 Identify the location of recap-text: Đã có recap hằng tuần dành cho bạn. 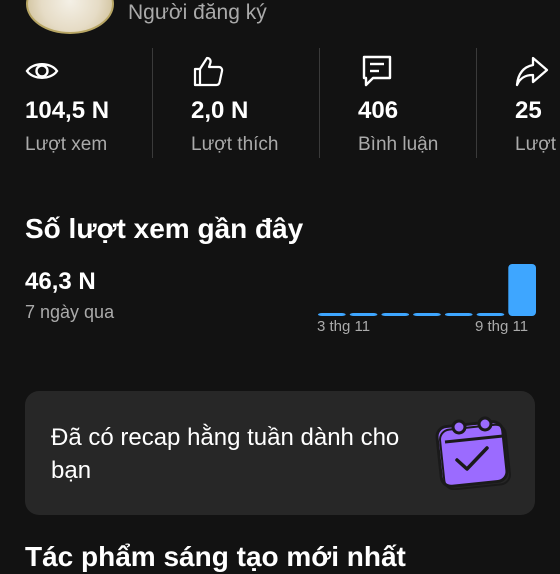
(225, 454).